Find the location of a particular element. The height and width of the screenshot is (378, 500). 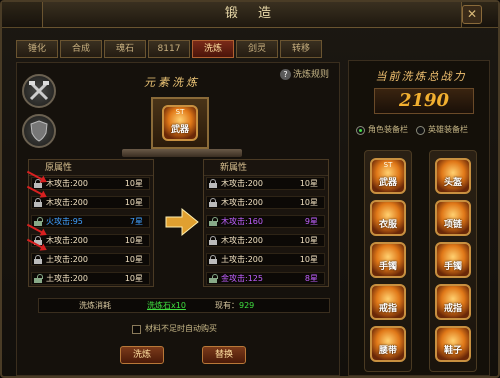

attribute-row: 金攻击:125 8星 is located at coordinates (265, 278).